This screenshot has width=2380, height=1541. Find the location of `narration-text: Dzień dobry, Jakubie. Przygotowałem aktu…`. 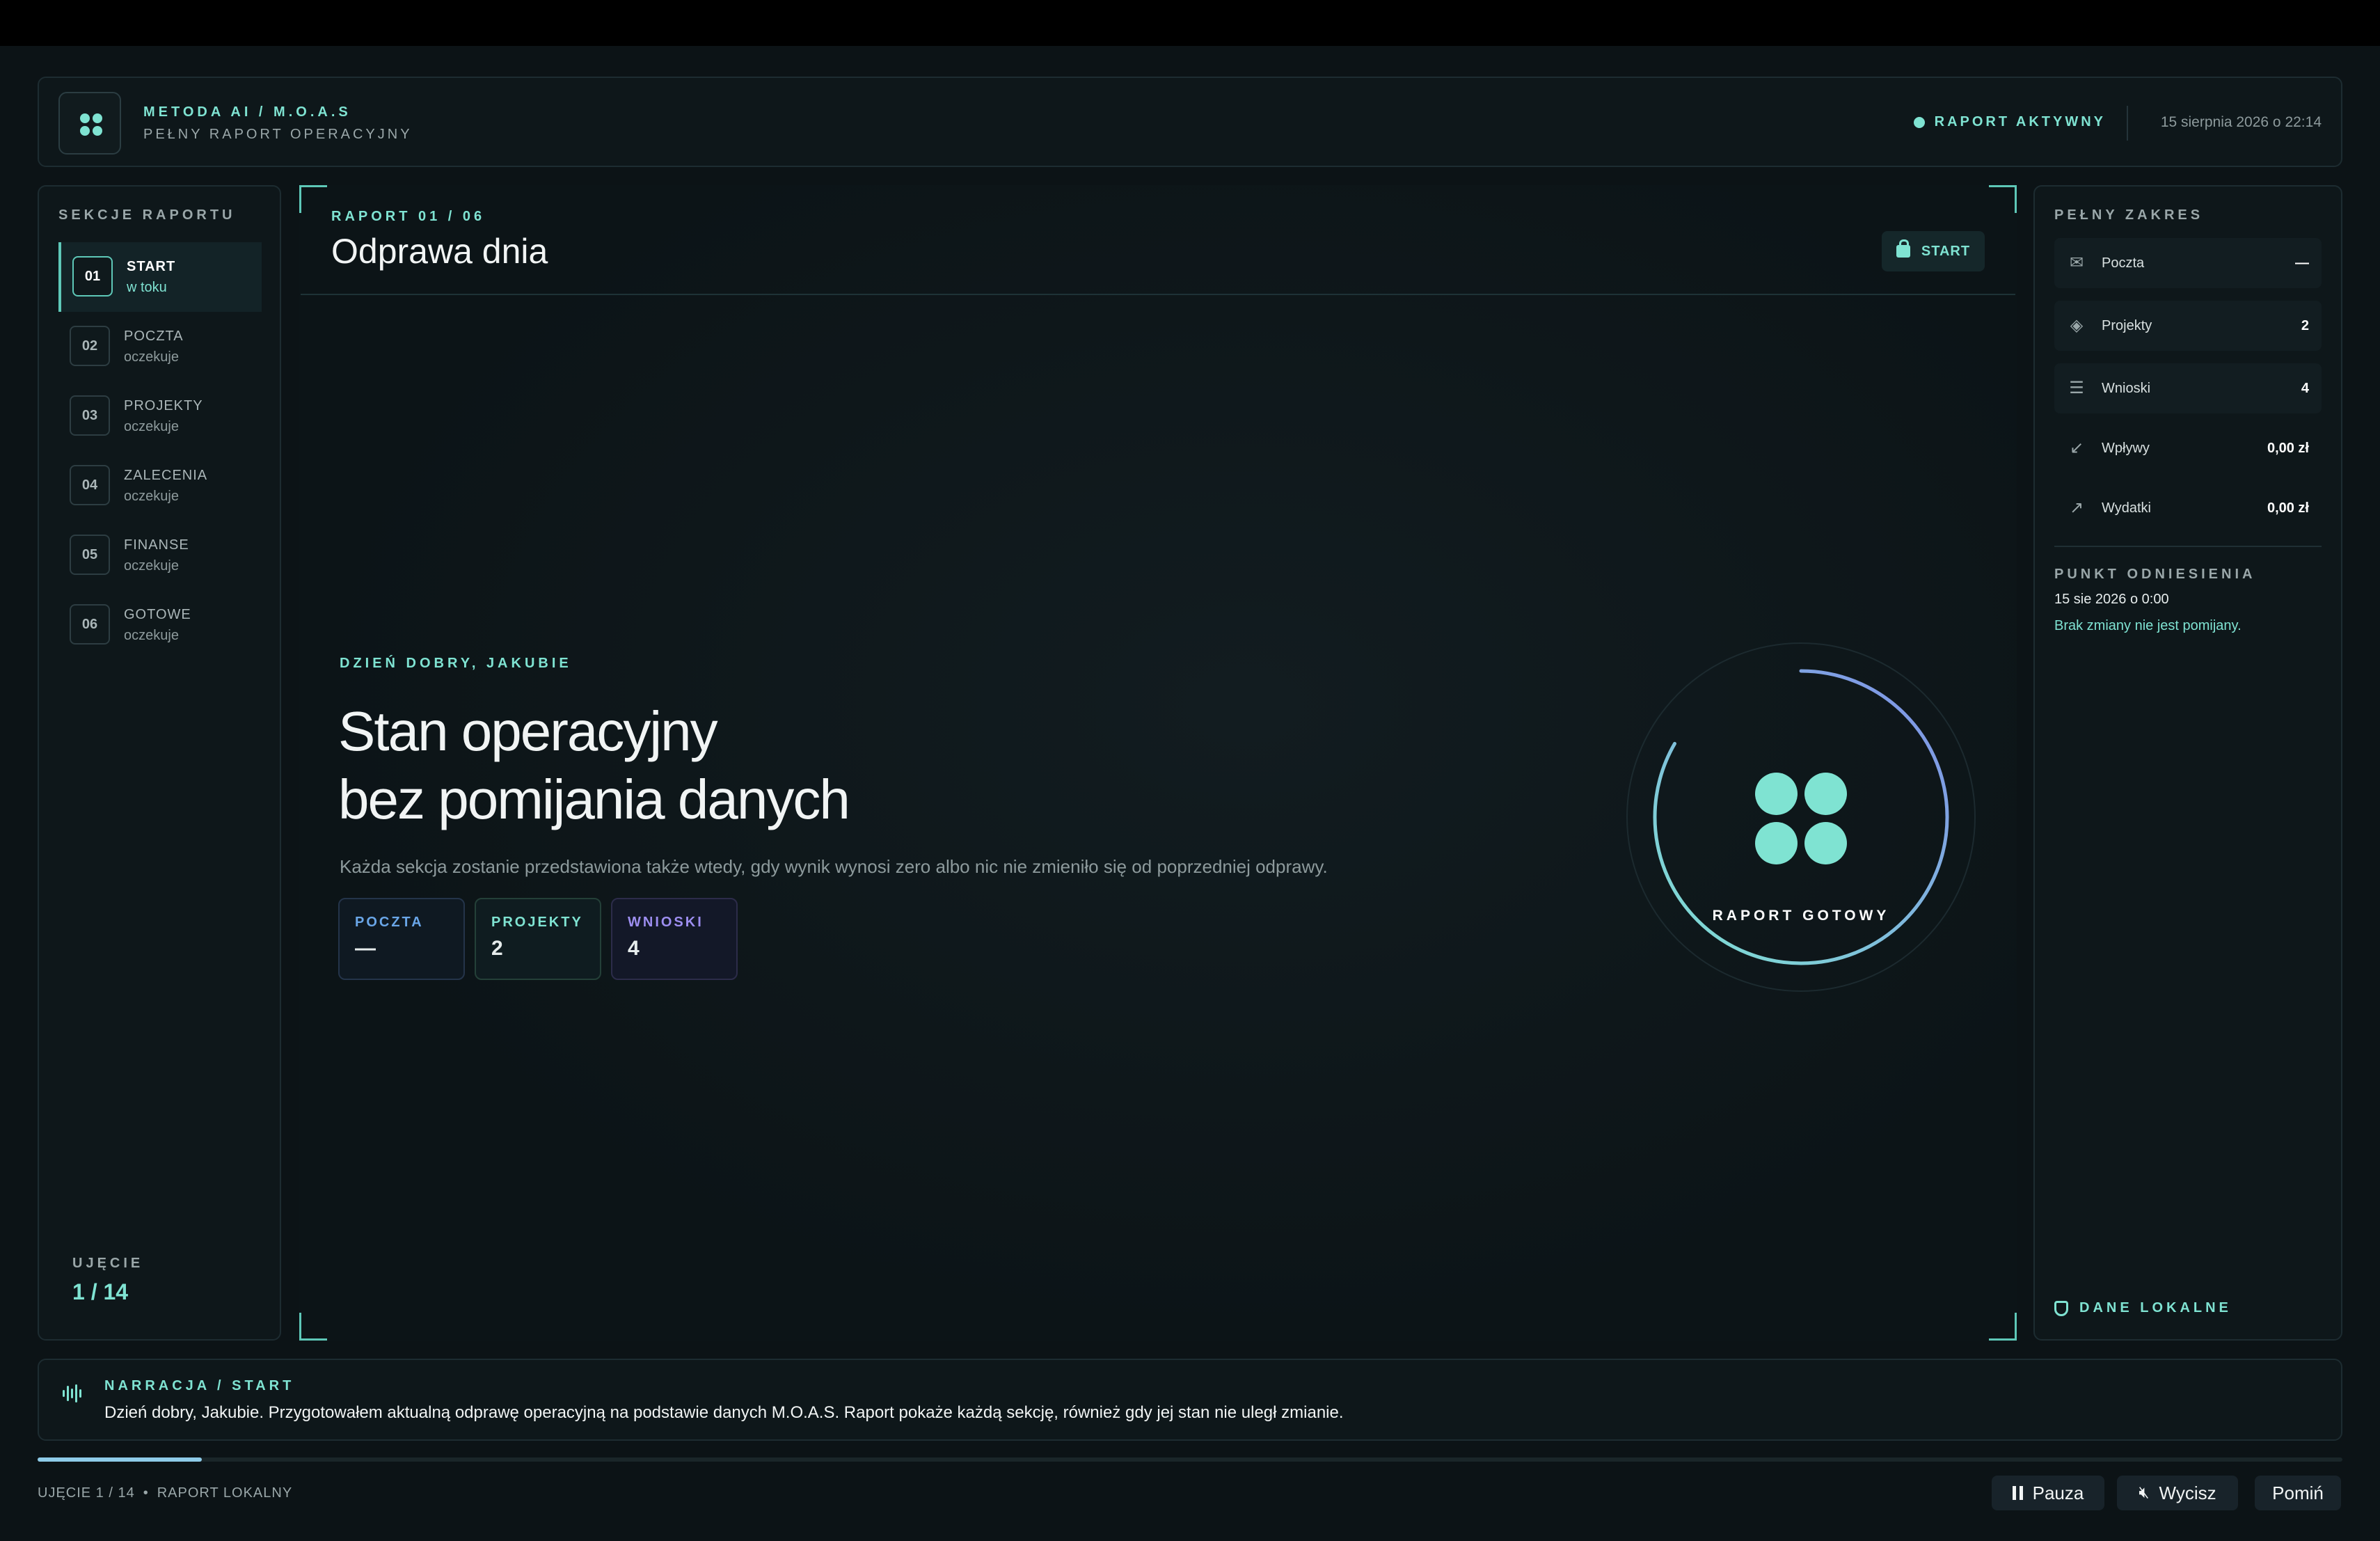

narration-text: Dzień dobry, Jakubie. Przygotowałem aktu… is located at coordinates (724, 1412).